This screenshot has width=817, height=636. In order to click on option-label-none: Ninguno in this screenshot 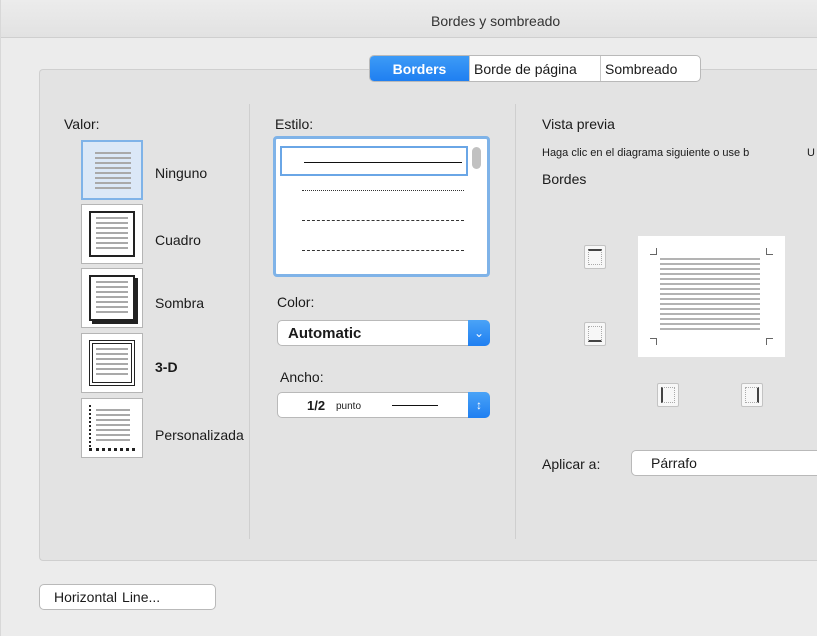, I will do `click(181, 173)`.